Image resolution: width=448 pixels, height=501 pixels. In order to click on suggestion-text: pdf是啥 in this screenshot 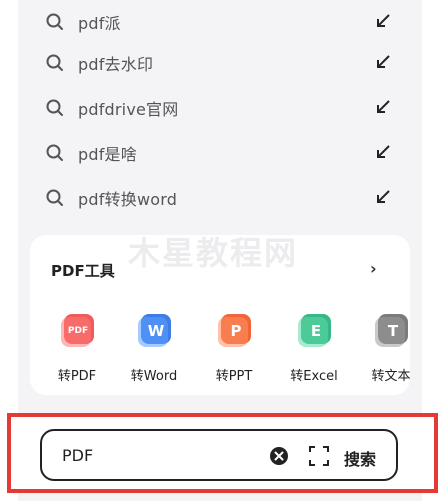, I will do `click(107, 154)`.